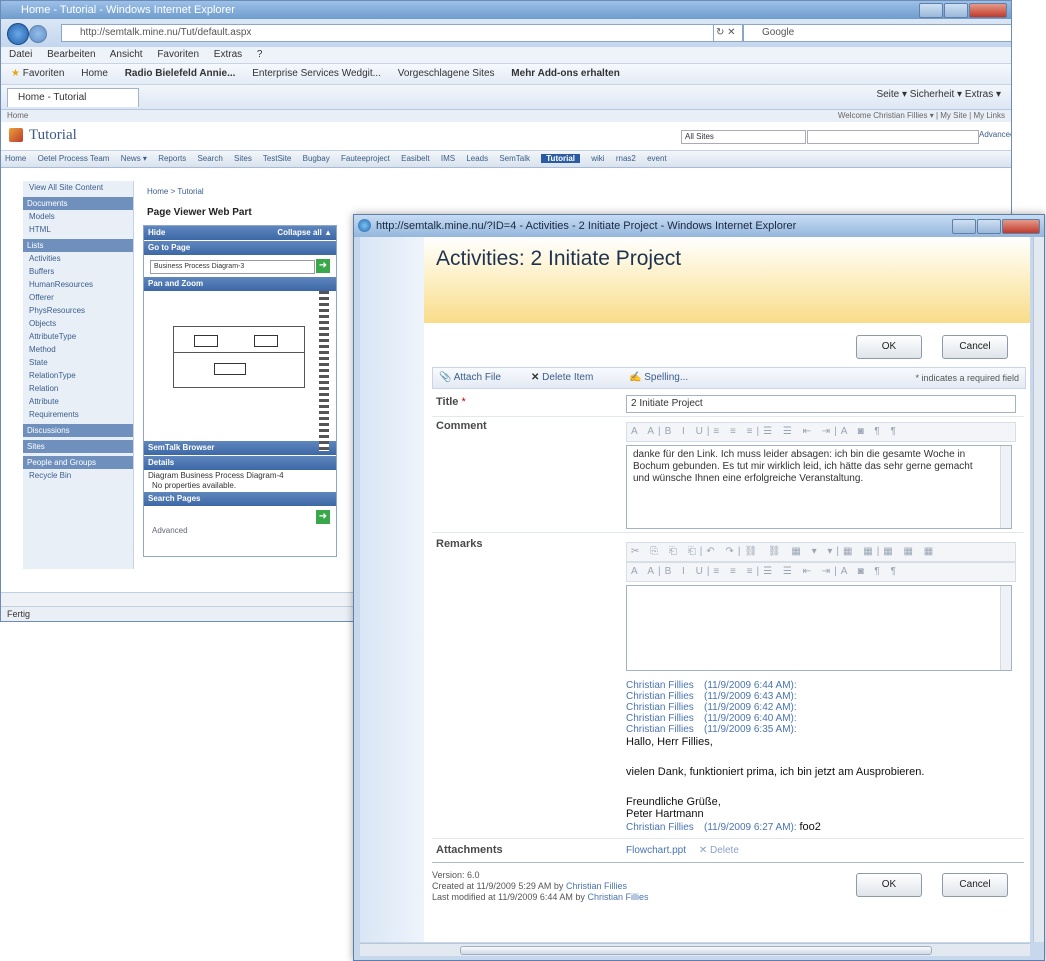  What do you see at coordinates (20, 54) in the screenshot?
I see `menu-datei: Datei` at bounding box center [20, 54].